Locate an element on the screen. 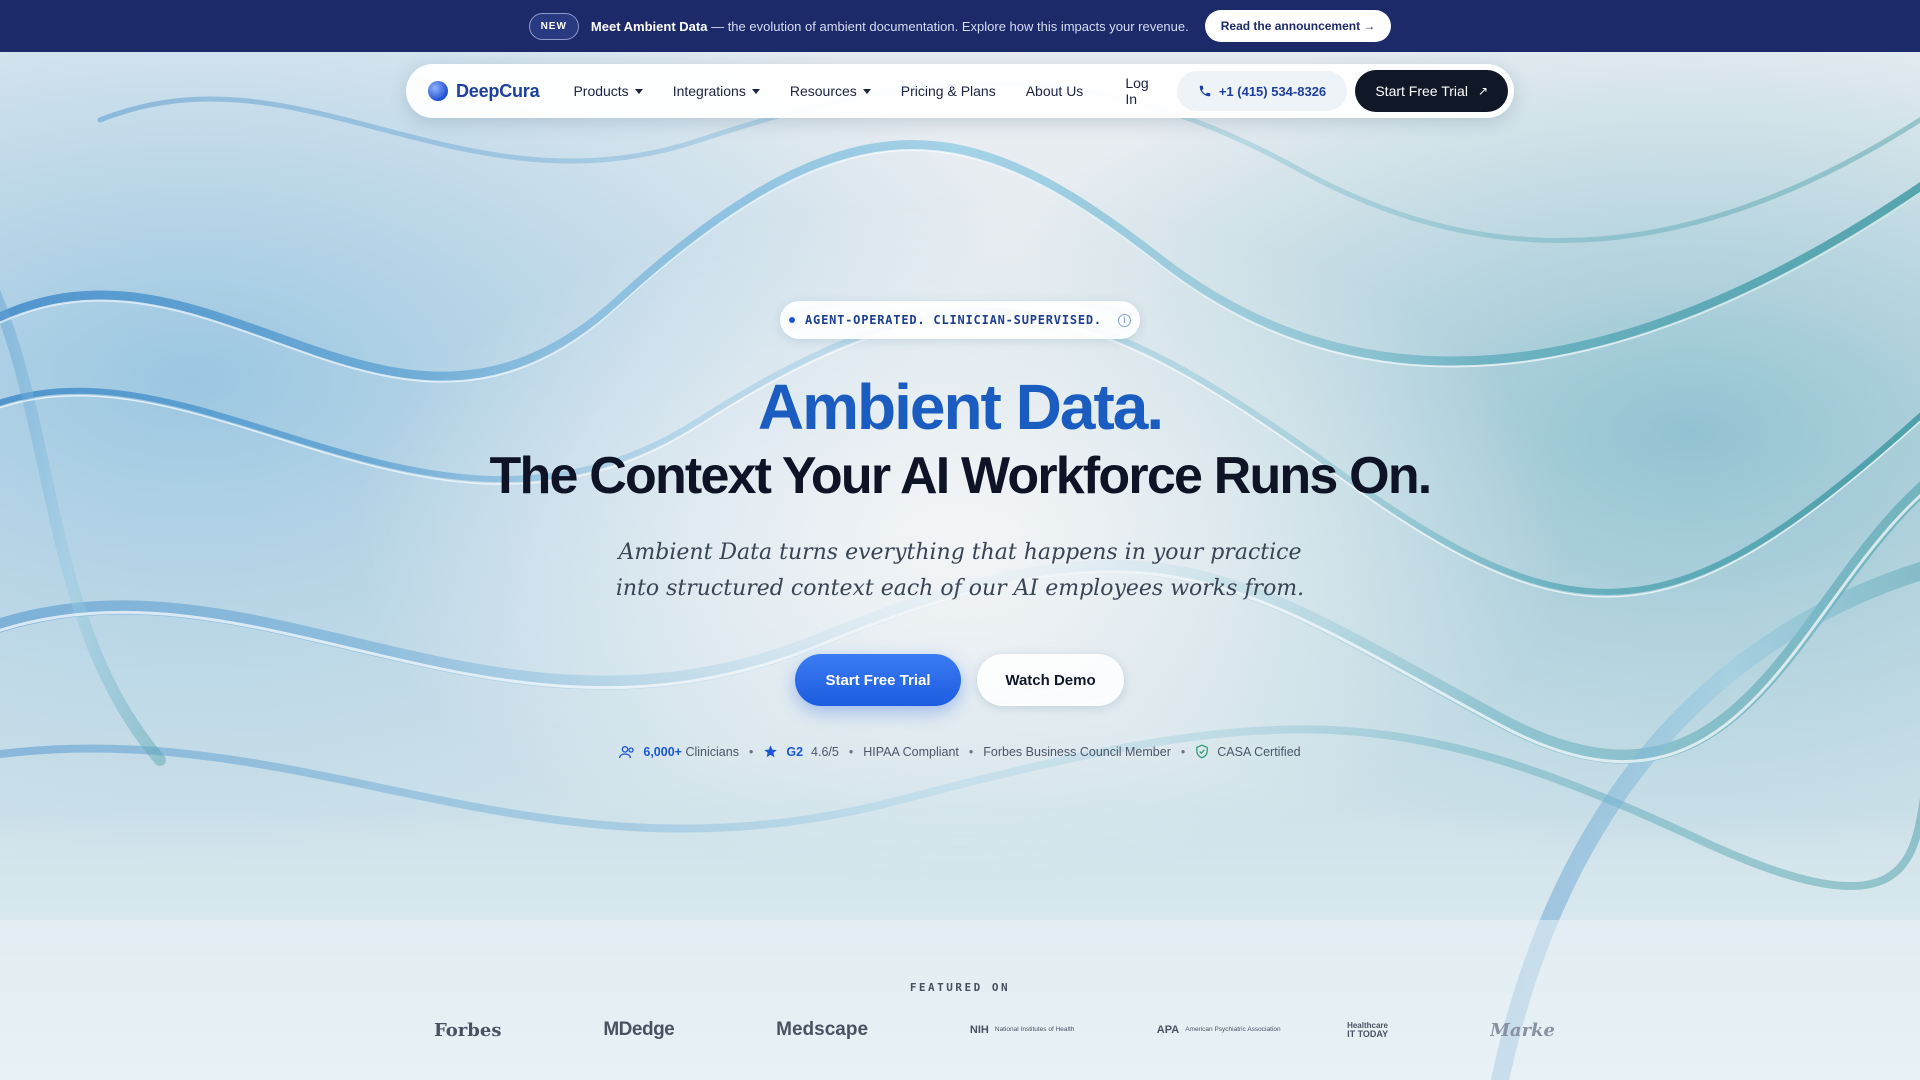  apa-logo: APA American Psychiatric Association is located at coordinates (1218, 1030).